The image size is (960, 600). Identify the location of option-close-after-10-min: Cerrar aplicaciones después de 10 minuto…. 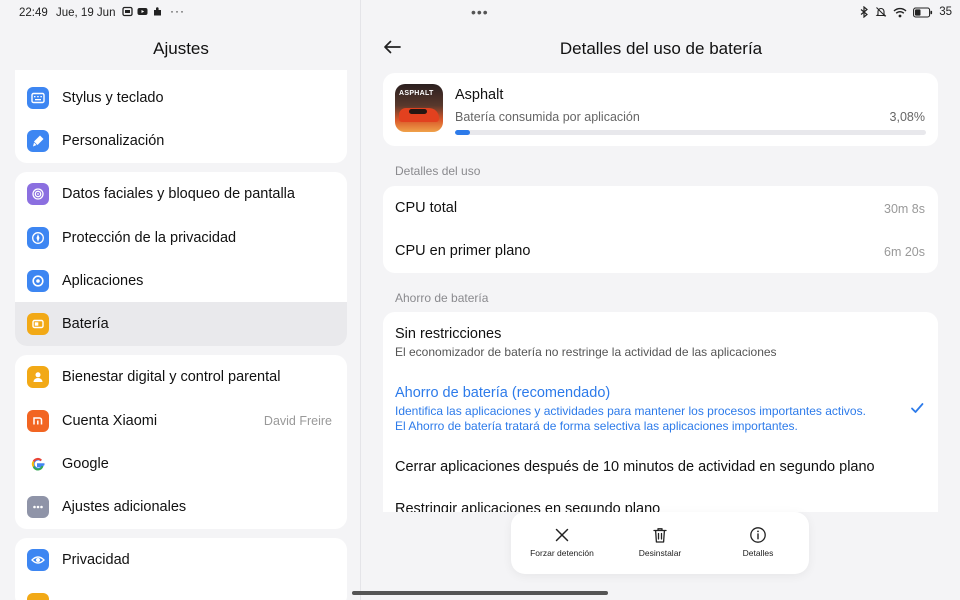
(660, 466).